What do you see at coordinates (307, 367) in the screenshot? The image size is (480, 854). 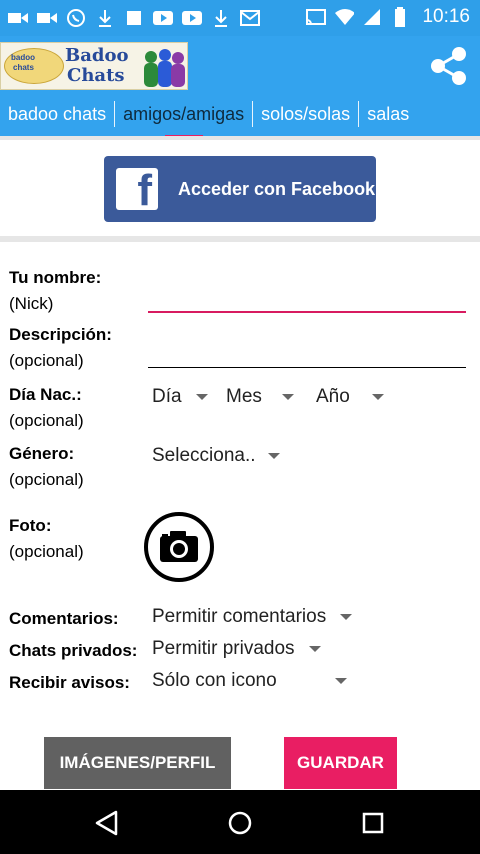 I see `descripcion-input` at bounding box center [307, 367].